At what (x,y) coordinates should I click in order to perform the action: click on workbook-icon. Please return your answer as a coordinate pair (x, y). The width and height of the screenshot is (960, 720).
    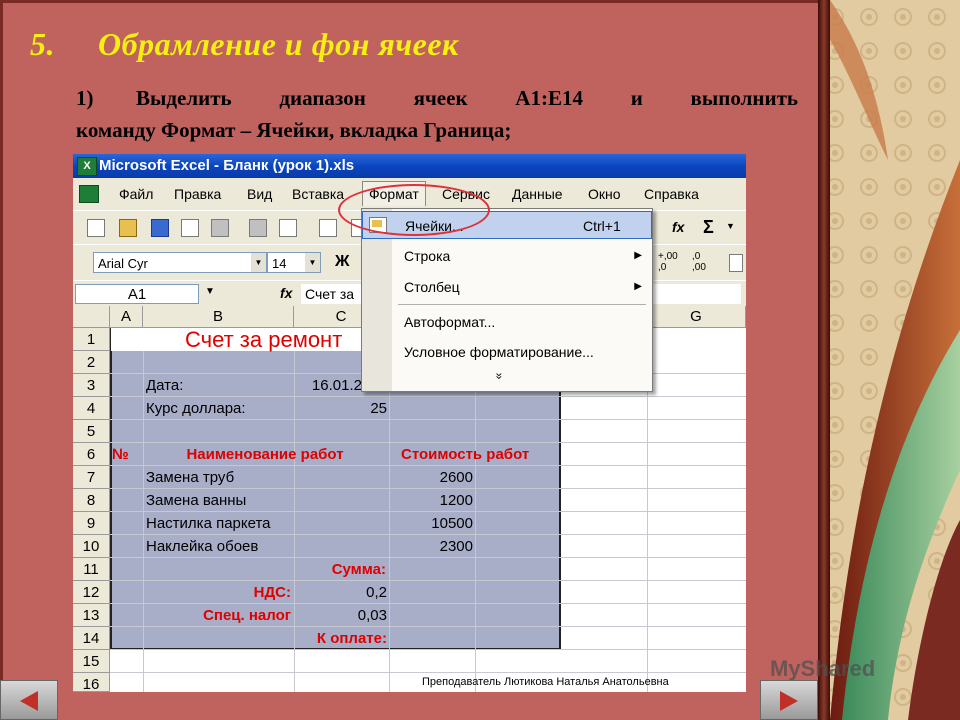
    Looking at the image, I should click on (89, 194).